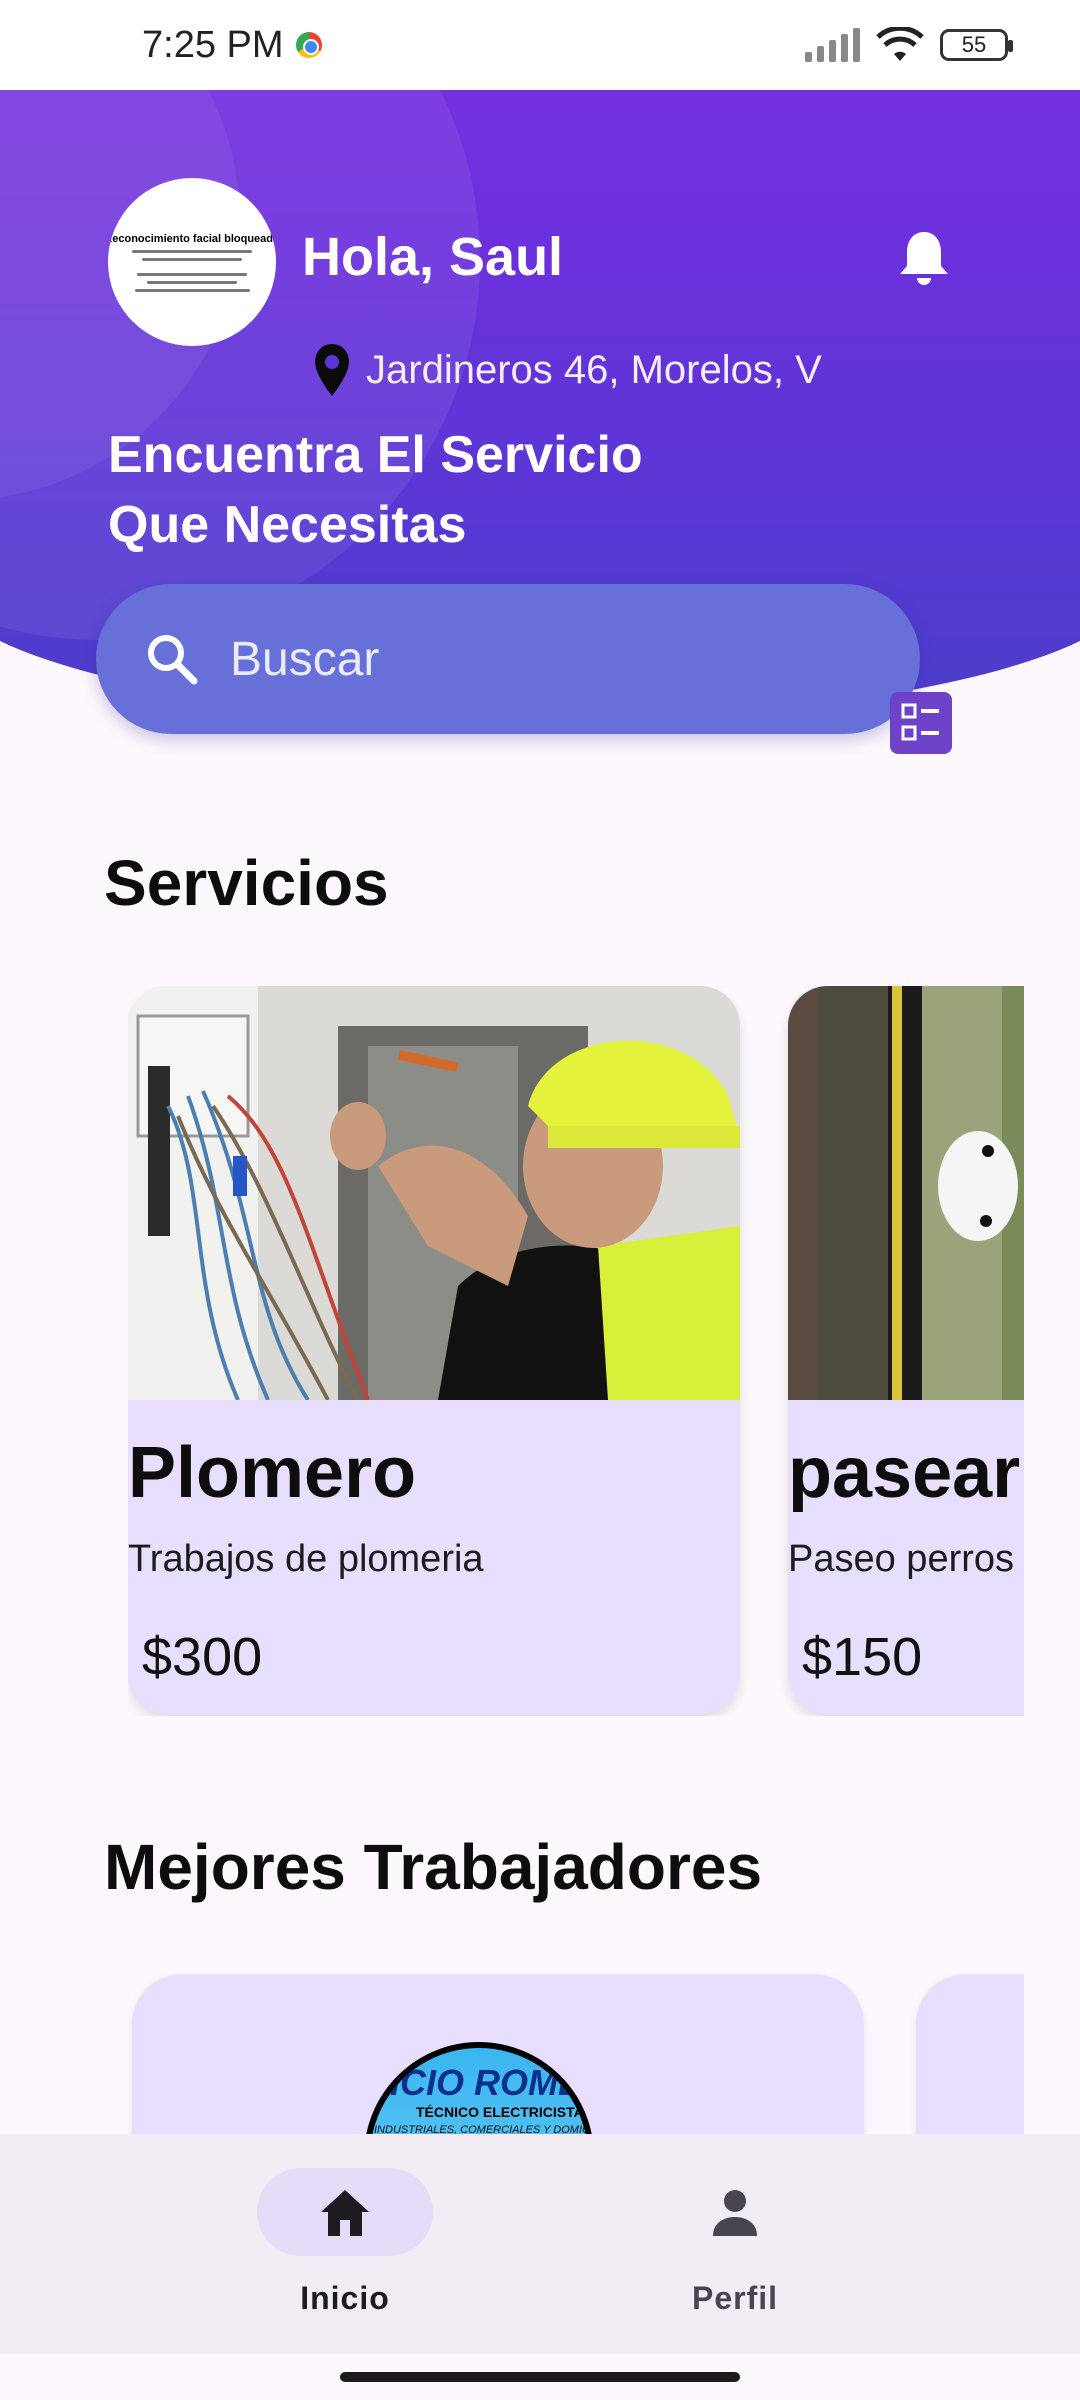 The height and width of the screenshot is (2400, 1080). Describe the element at coordinates (345, 2244) in the screenshot. I see `nav-item-home: Inicio` at that location.